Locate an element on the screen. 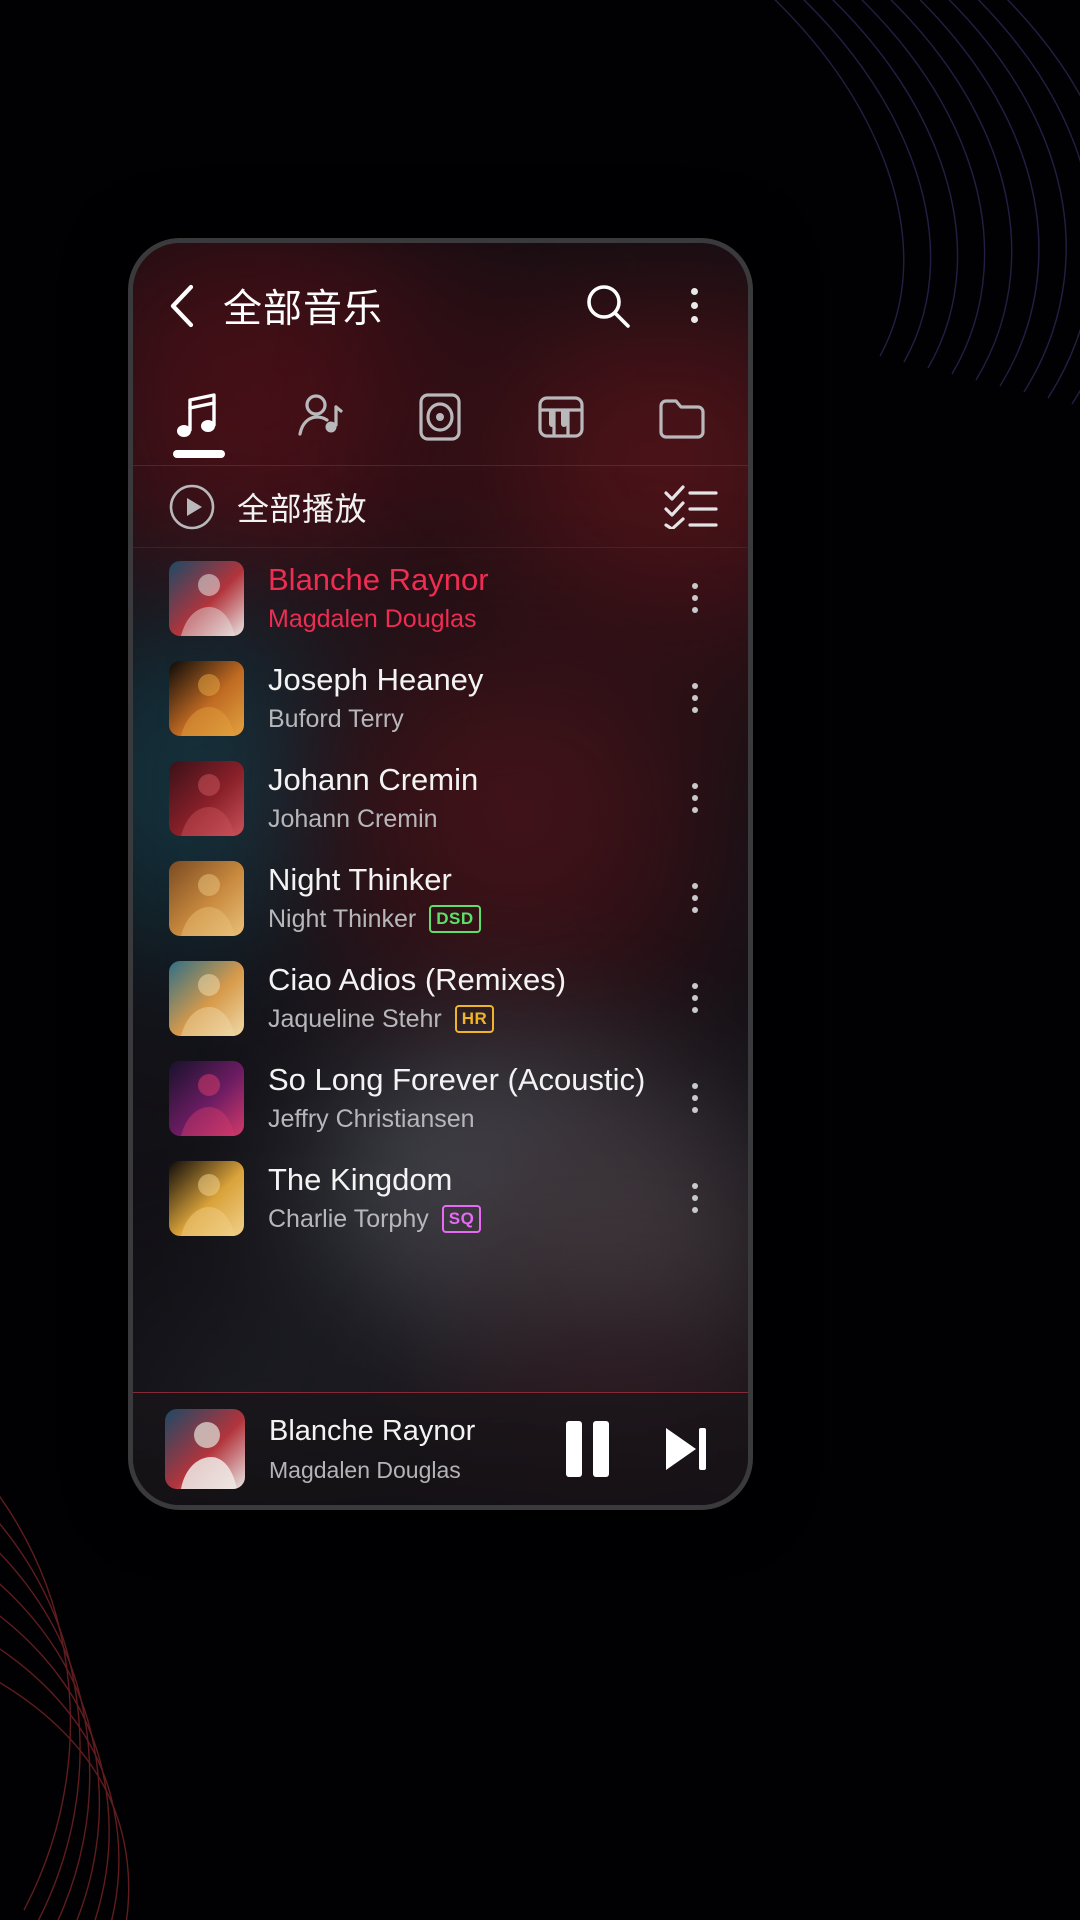 This screenshot has width=1080, height=1920. song-row: Ciao Adios (Remixes) Jaqueline Stehr HR is located at coordinates (440, 998).